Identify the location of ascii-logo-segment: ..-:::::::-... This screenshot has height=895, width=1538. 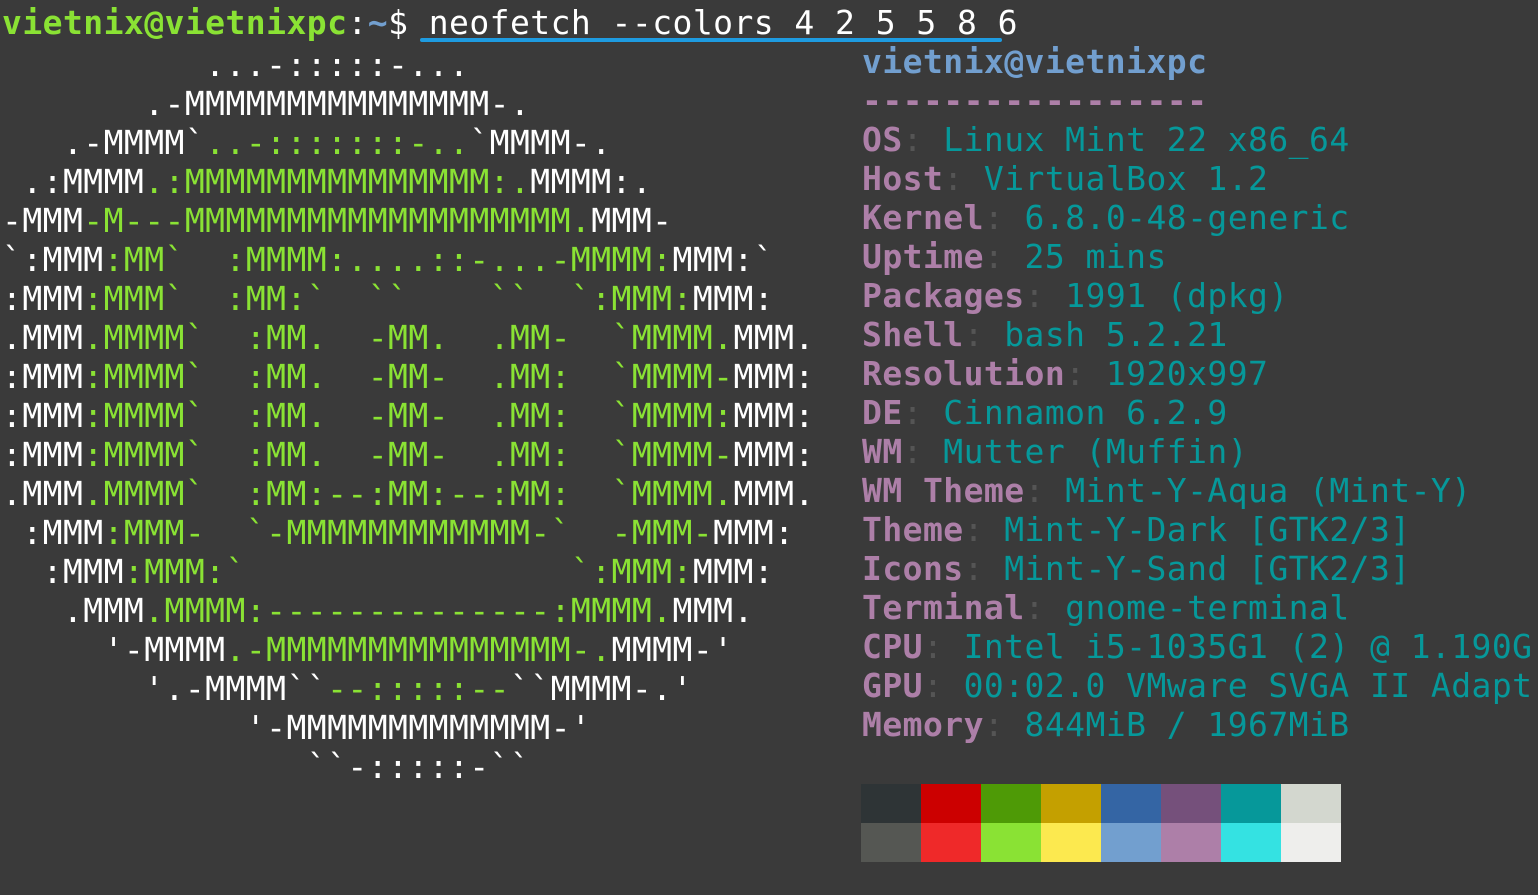
(337, 142).